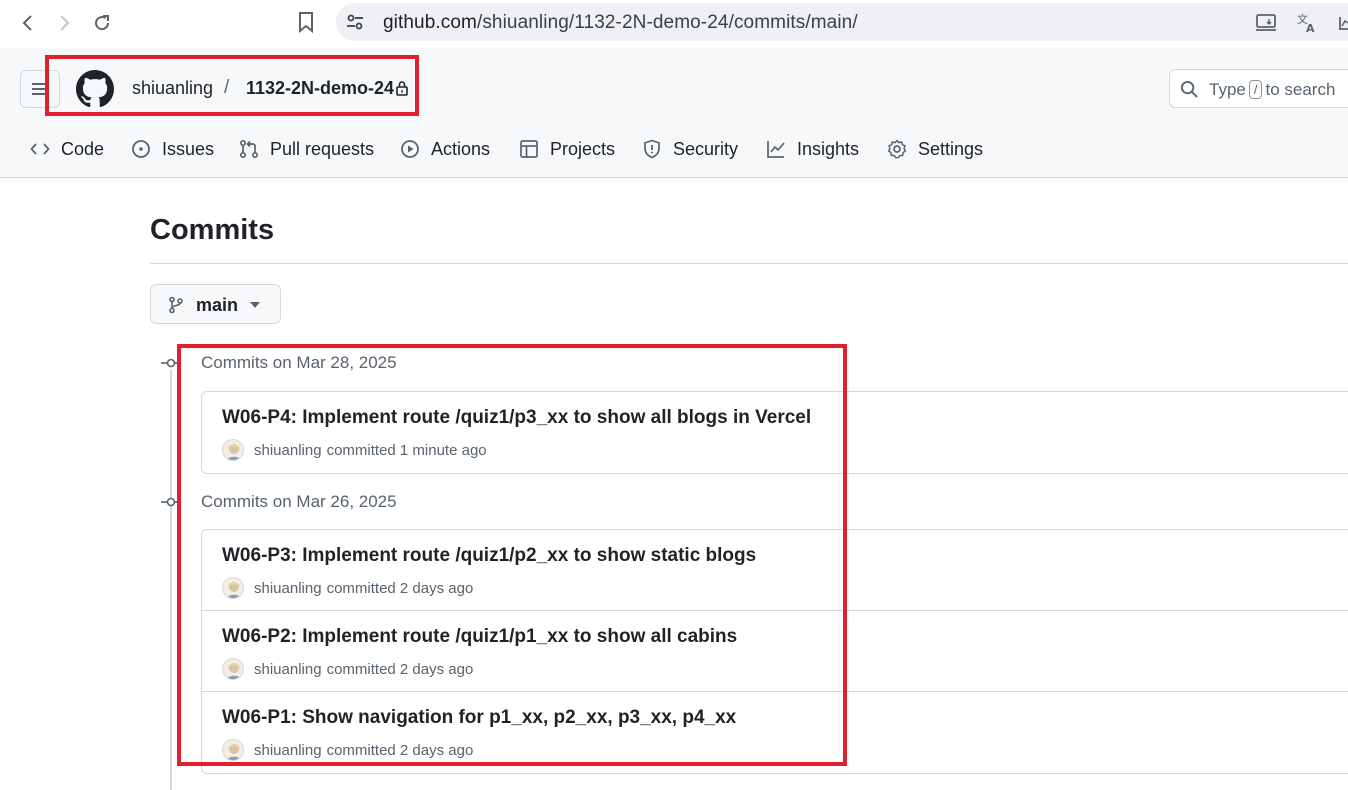 This screenshot has height=790, width=1348. I want to click on title-divider, so click(749, 263).